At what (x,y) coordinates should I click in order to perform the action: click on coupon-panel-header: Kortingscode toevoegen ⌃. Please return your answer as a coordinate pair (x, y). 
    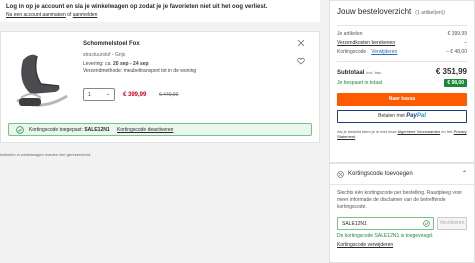
    Looking at the image, I should click on (402, 174).